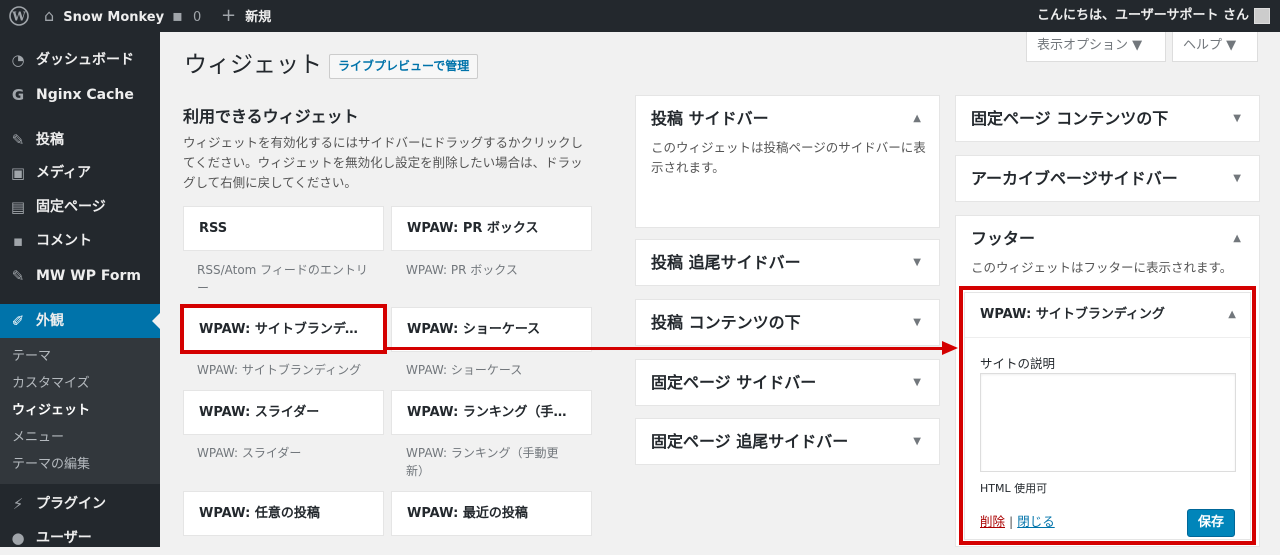  I want to click on plugin-icon: ⚡, so click(18, 504).